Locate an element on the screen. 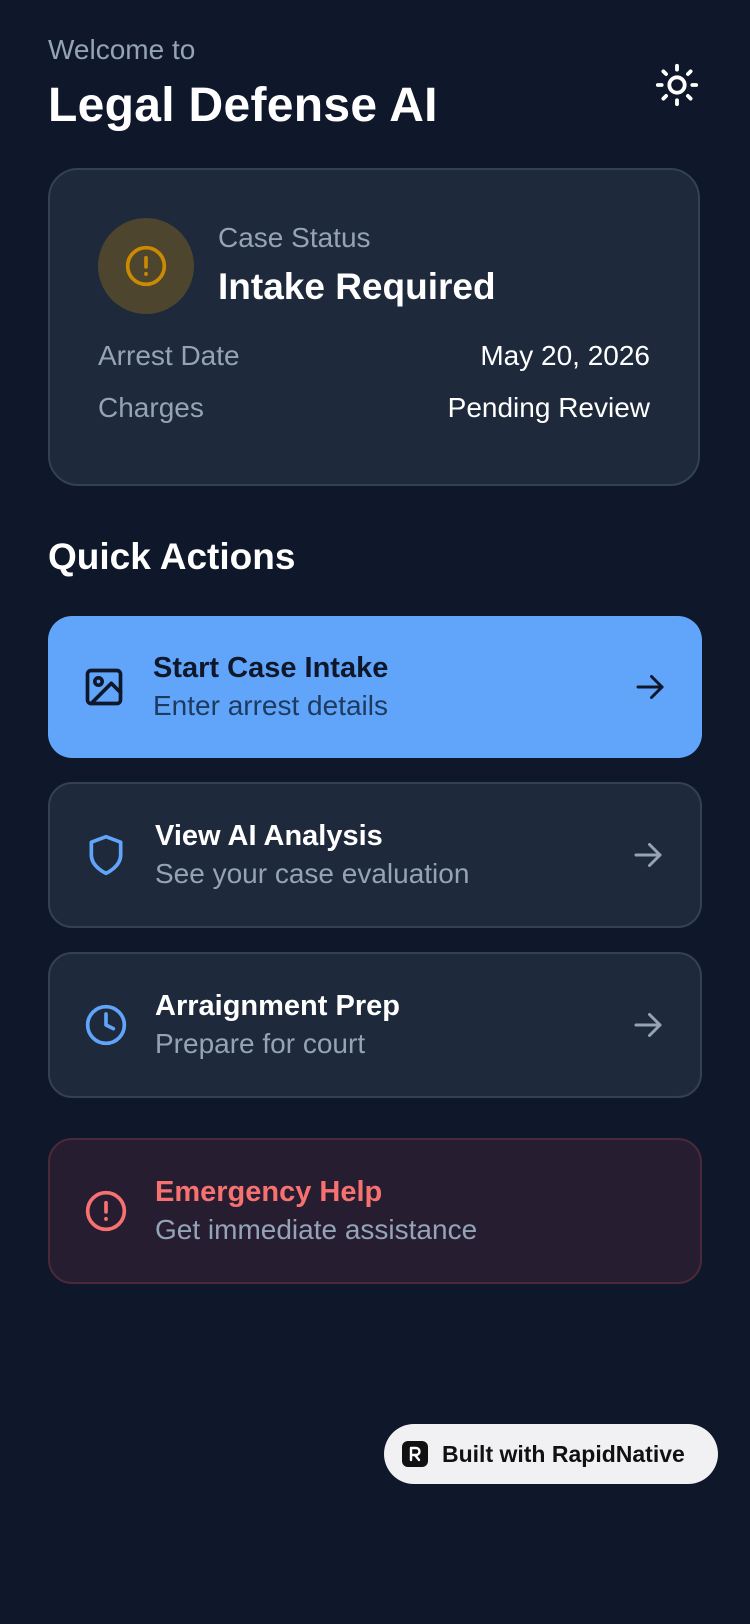  arraignment-prep-button: Arraignment Prep Prepare for court is located at coordinates (375, 1025).